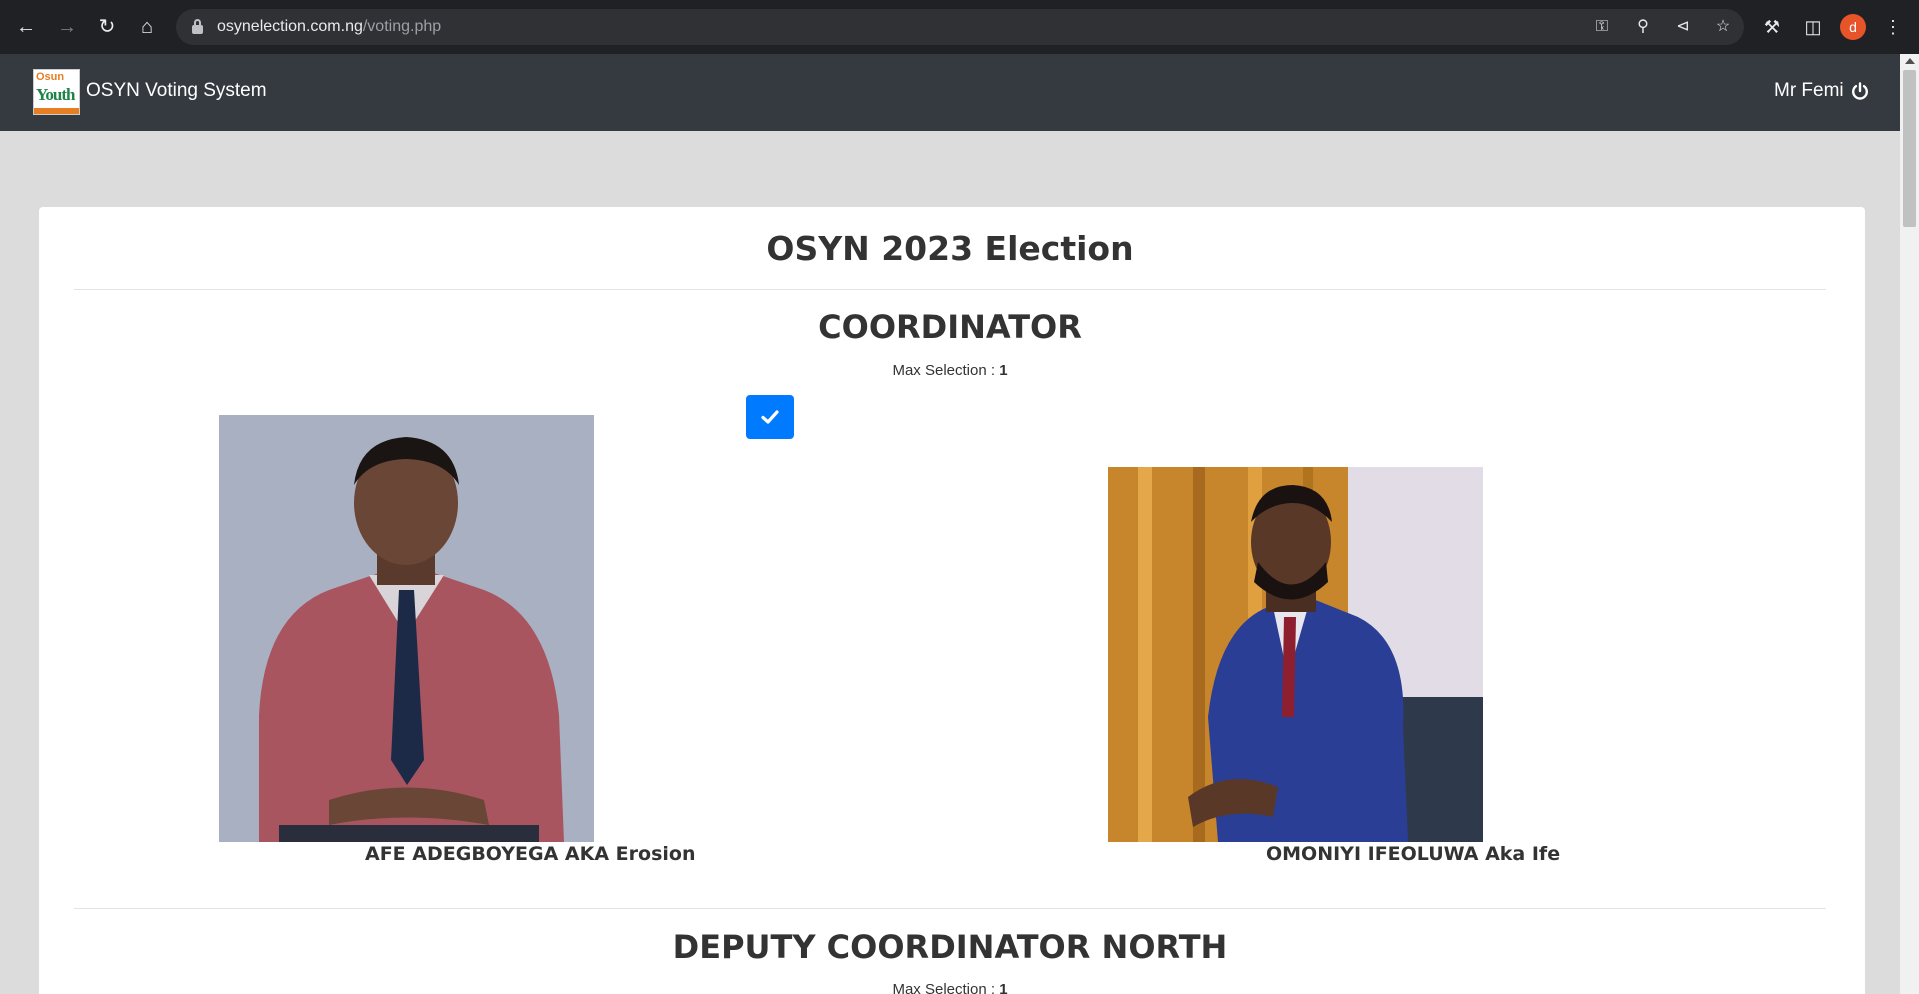  I want to click on logout-power-icon, so click(1860, 91).